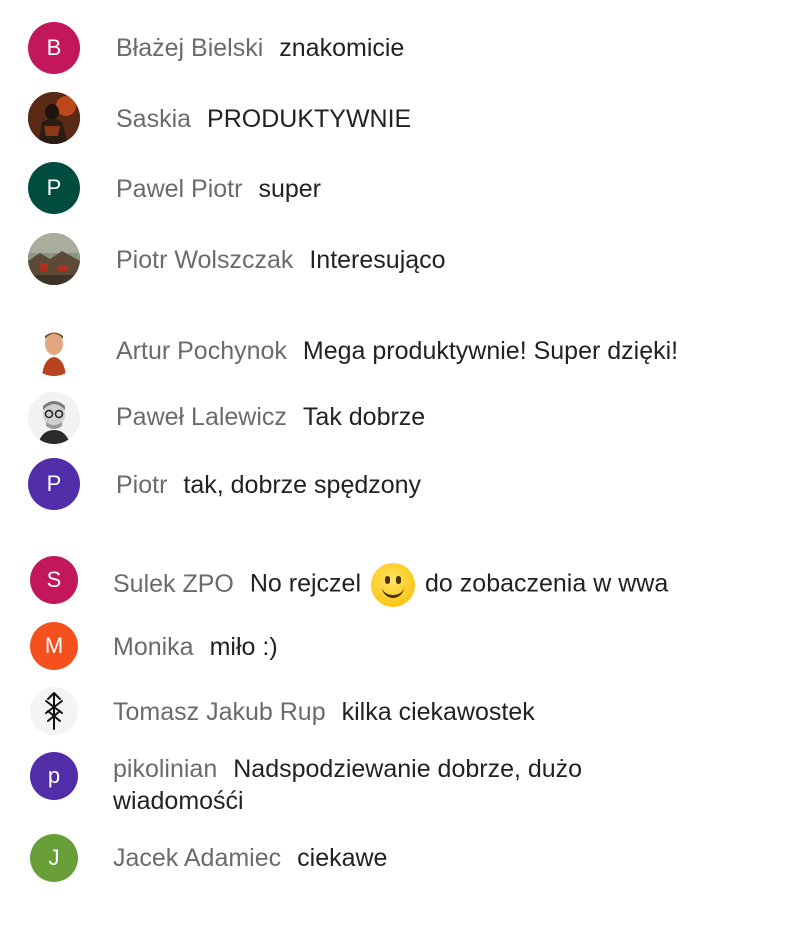  Describe the element at coordinates (54, 259) in the screenshot. I see `landscape-photo-icon` at that location.